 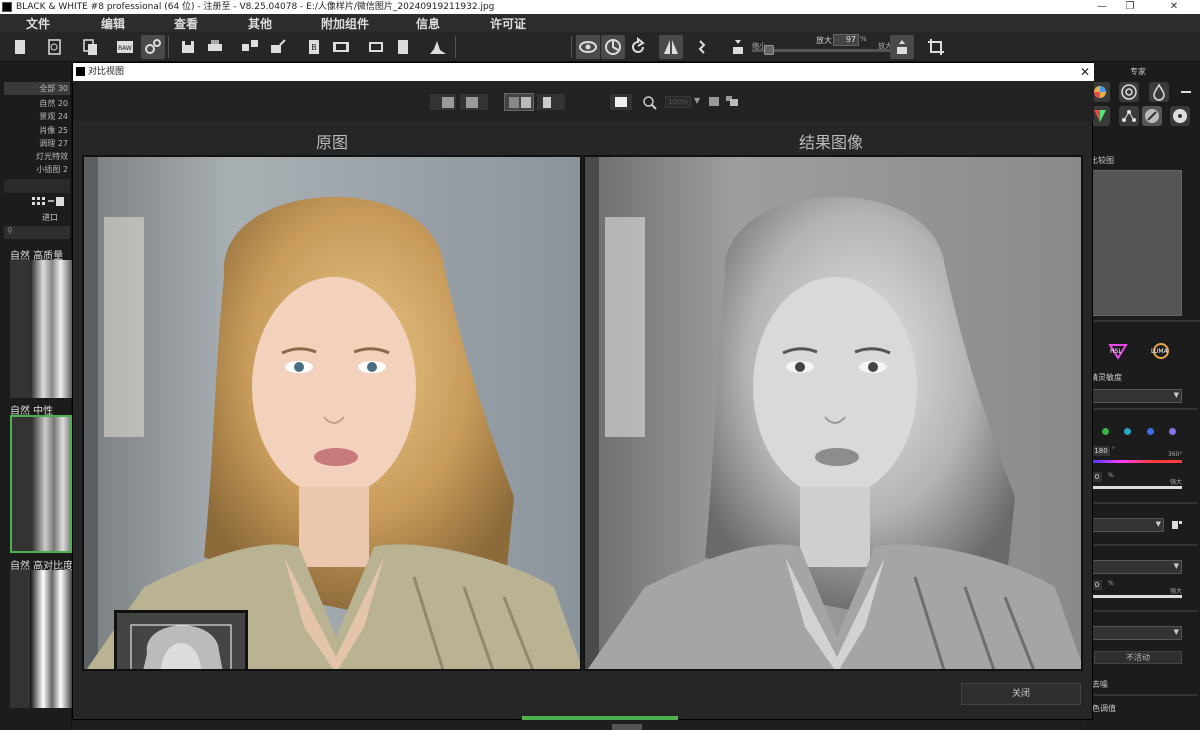 What do you see at coordinates (1180, 116) in the screenshot?
I see `film-reel-icon` at bounding box center [1180, 116].